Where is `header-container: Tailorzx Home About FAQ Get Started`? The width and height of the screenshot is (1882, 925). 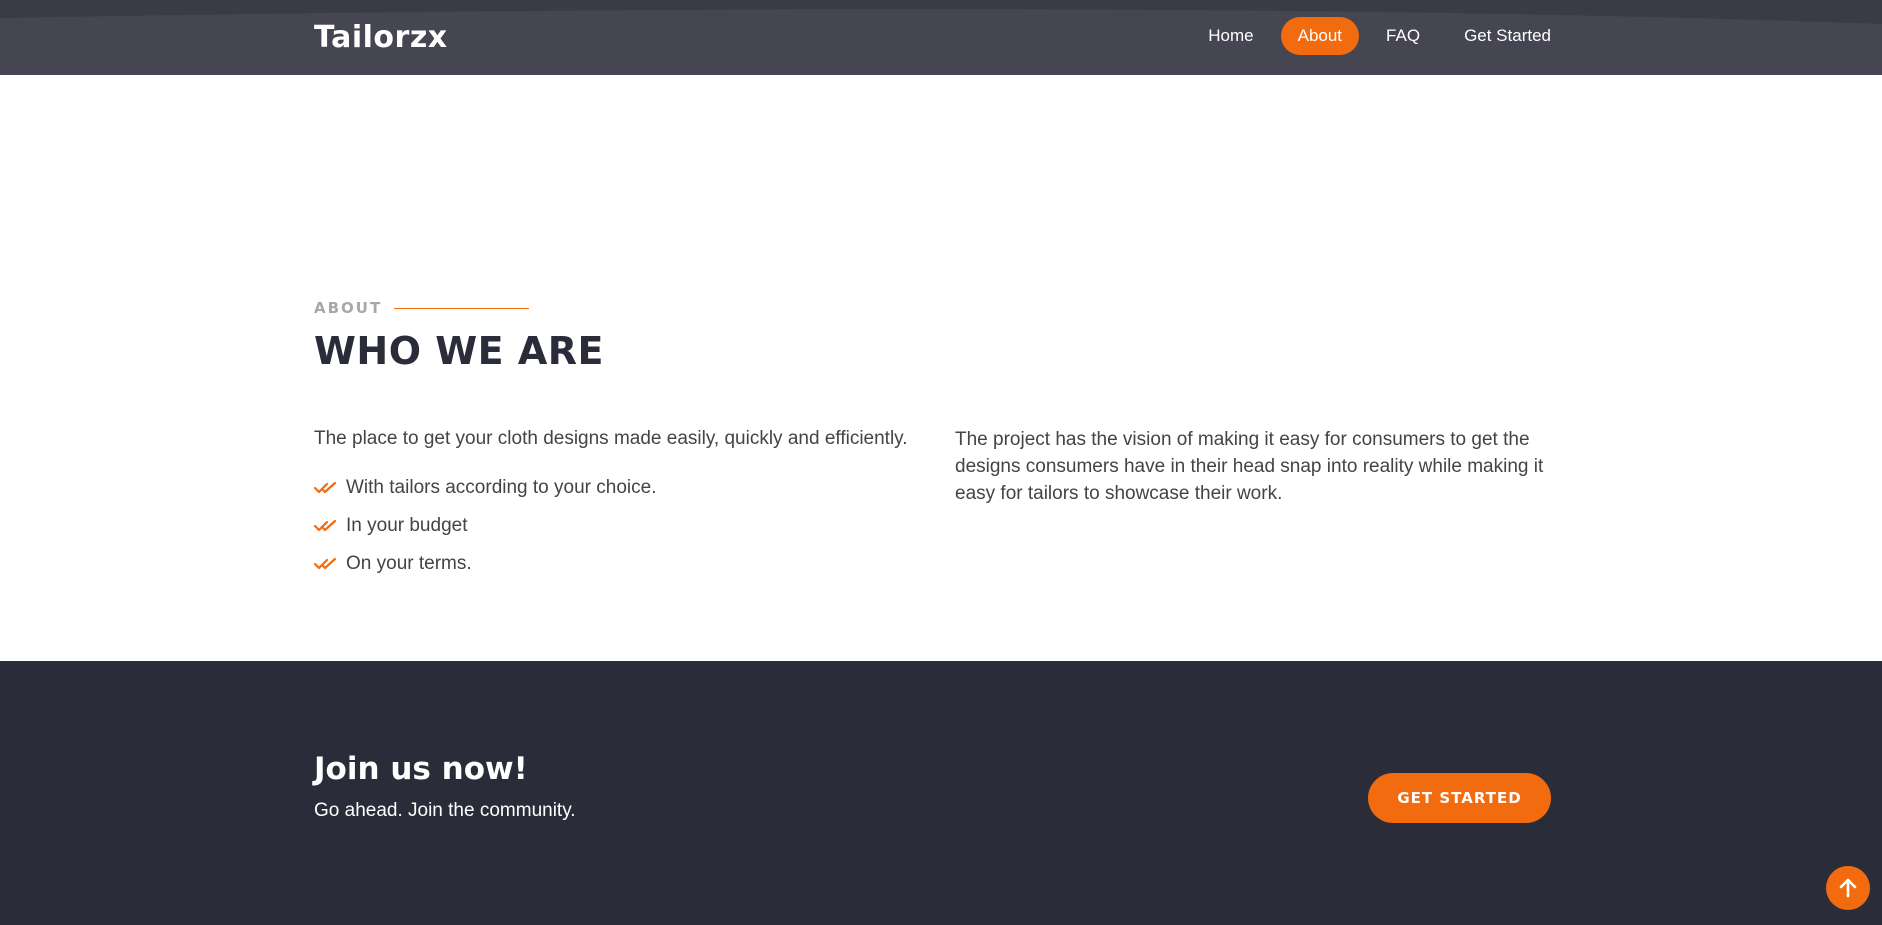
header-container: Tailorzx Home About FAQ Get Started is located at coordinates (941, 37).